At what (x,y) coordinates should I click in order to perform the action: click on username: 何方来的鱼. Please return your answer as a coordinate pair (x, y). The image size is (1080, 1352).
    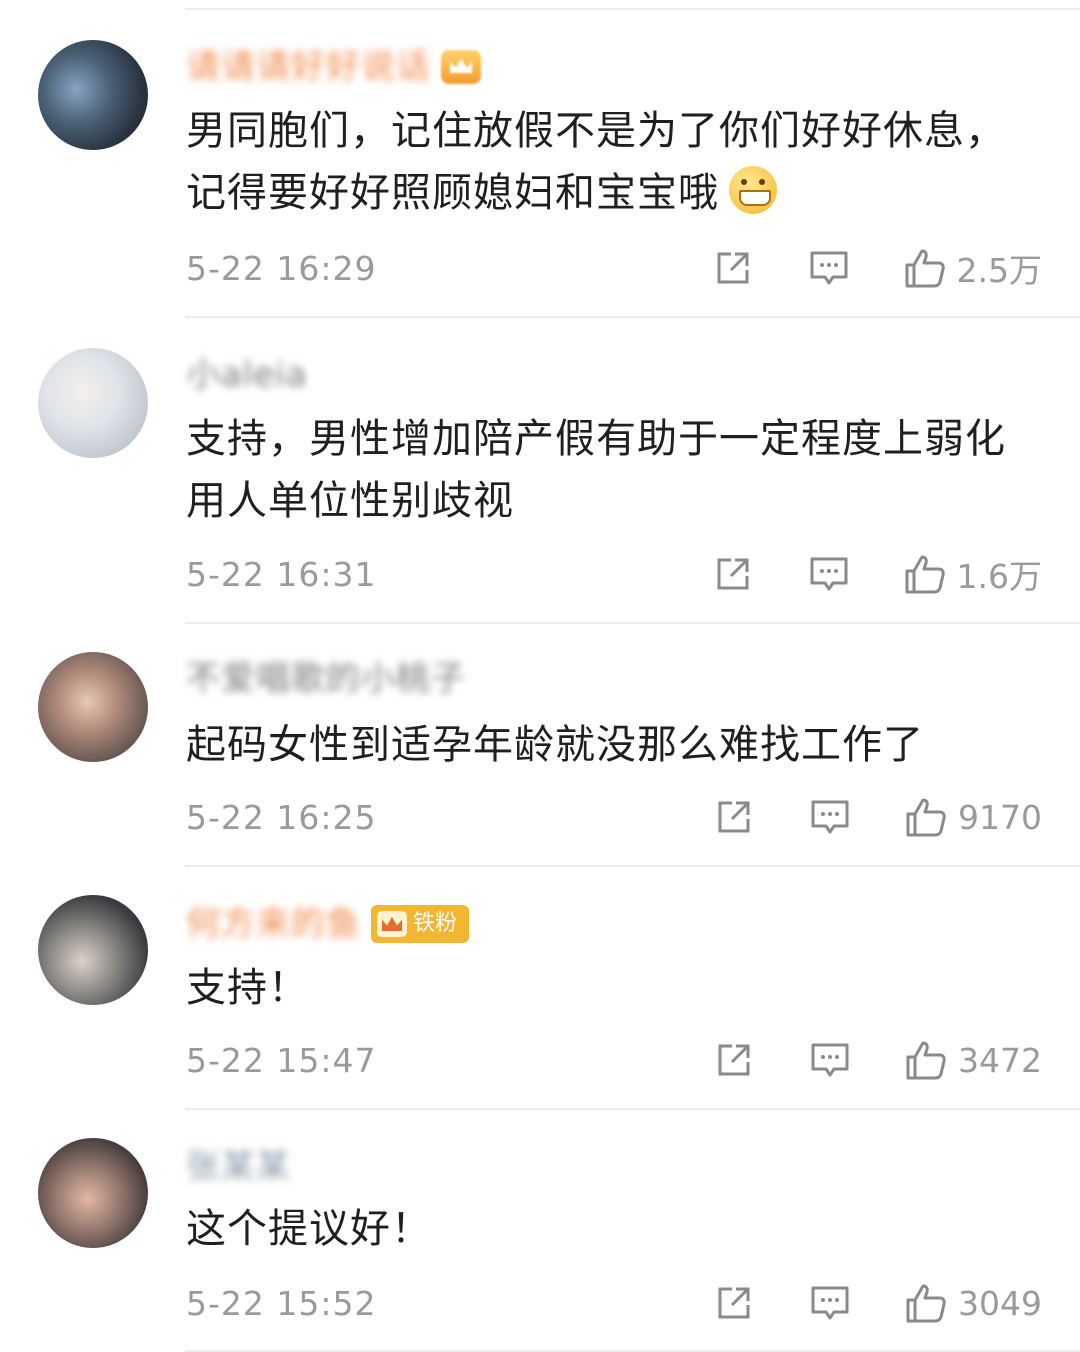
    Looking at the image, I should click on (273, 924).